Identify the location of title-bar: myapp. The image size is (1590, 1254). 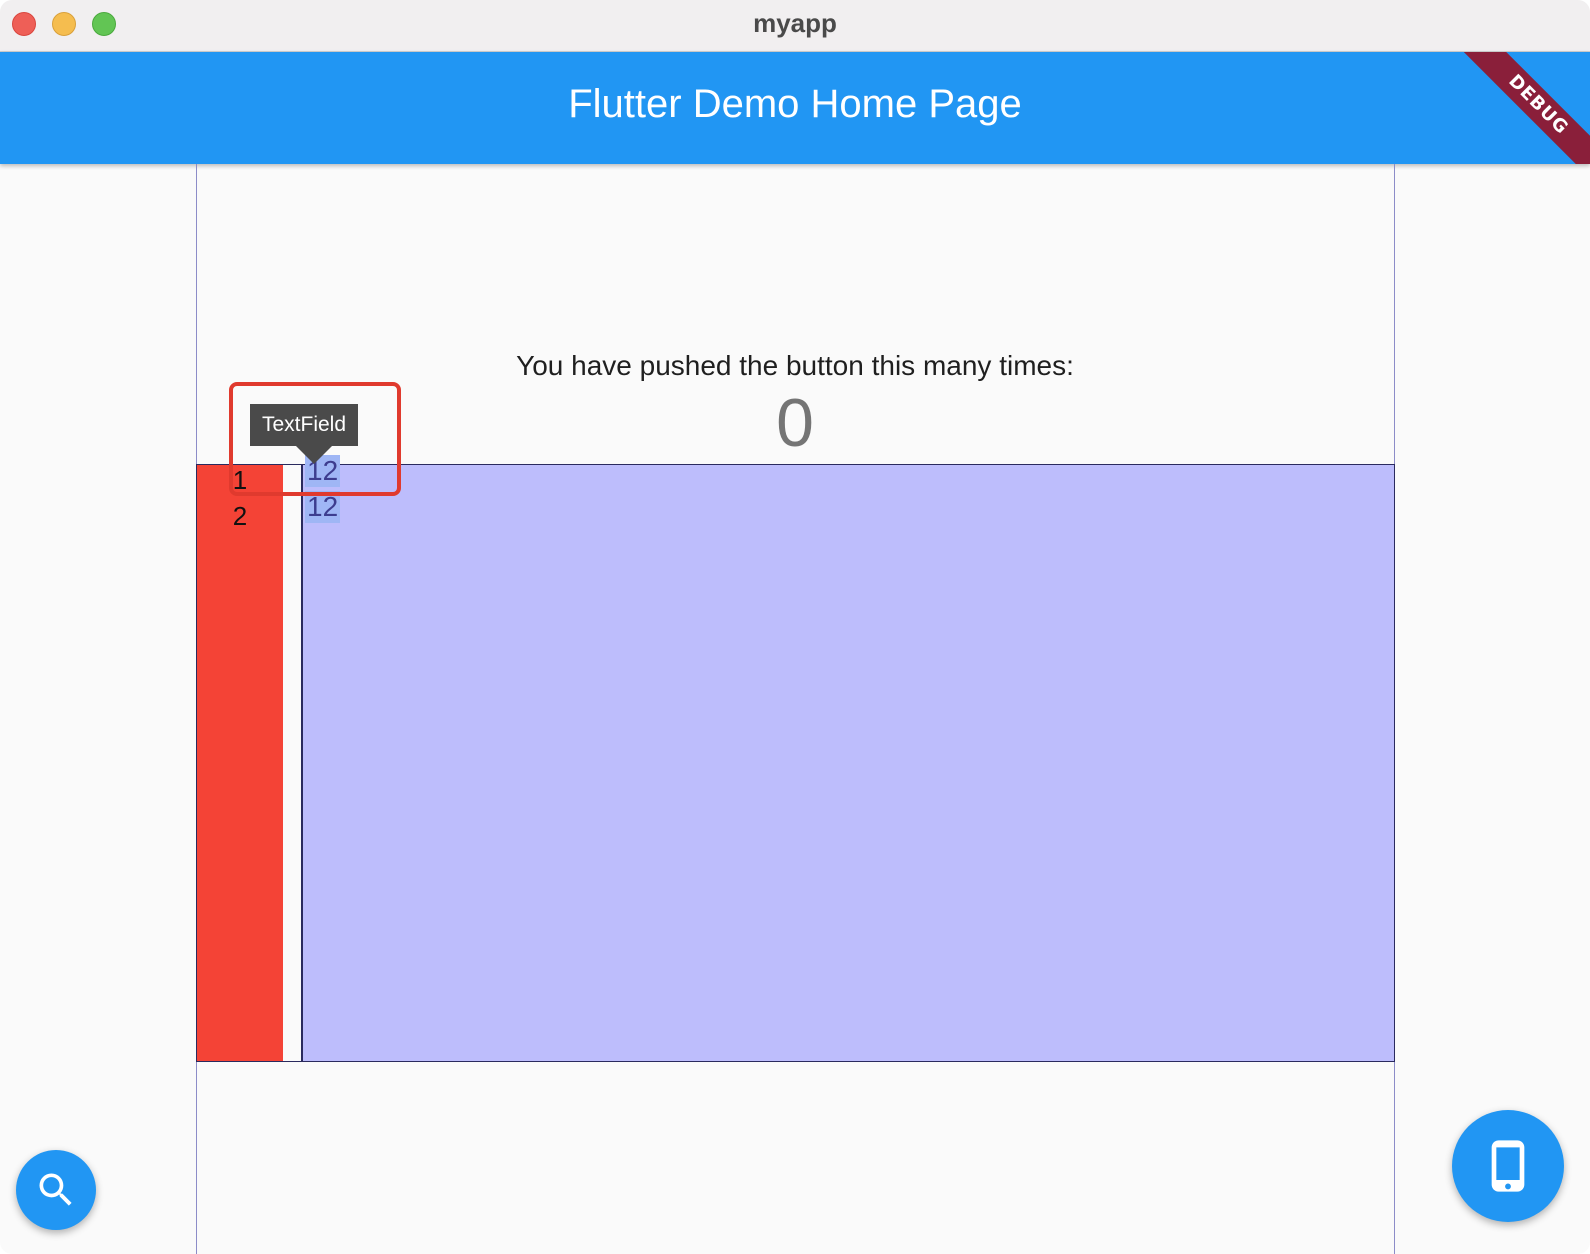
(795, 26).